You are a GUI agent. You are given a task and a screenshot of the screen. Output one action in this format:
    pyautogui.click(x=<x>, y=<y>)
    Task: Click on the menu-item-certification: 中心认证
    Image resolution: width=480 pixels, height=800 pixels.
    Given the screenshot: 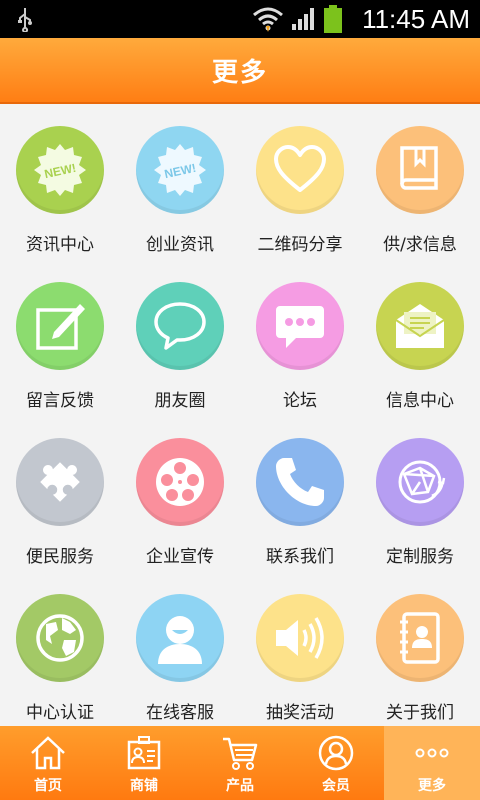 What is the action you would take?
    pyautogui.click(x=60, y=652)
    